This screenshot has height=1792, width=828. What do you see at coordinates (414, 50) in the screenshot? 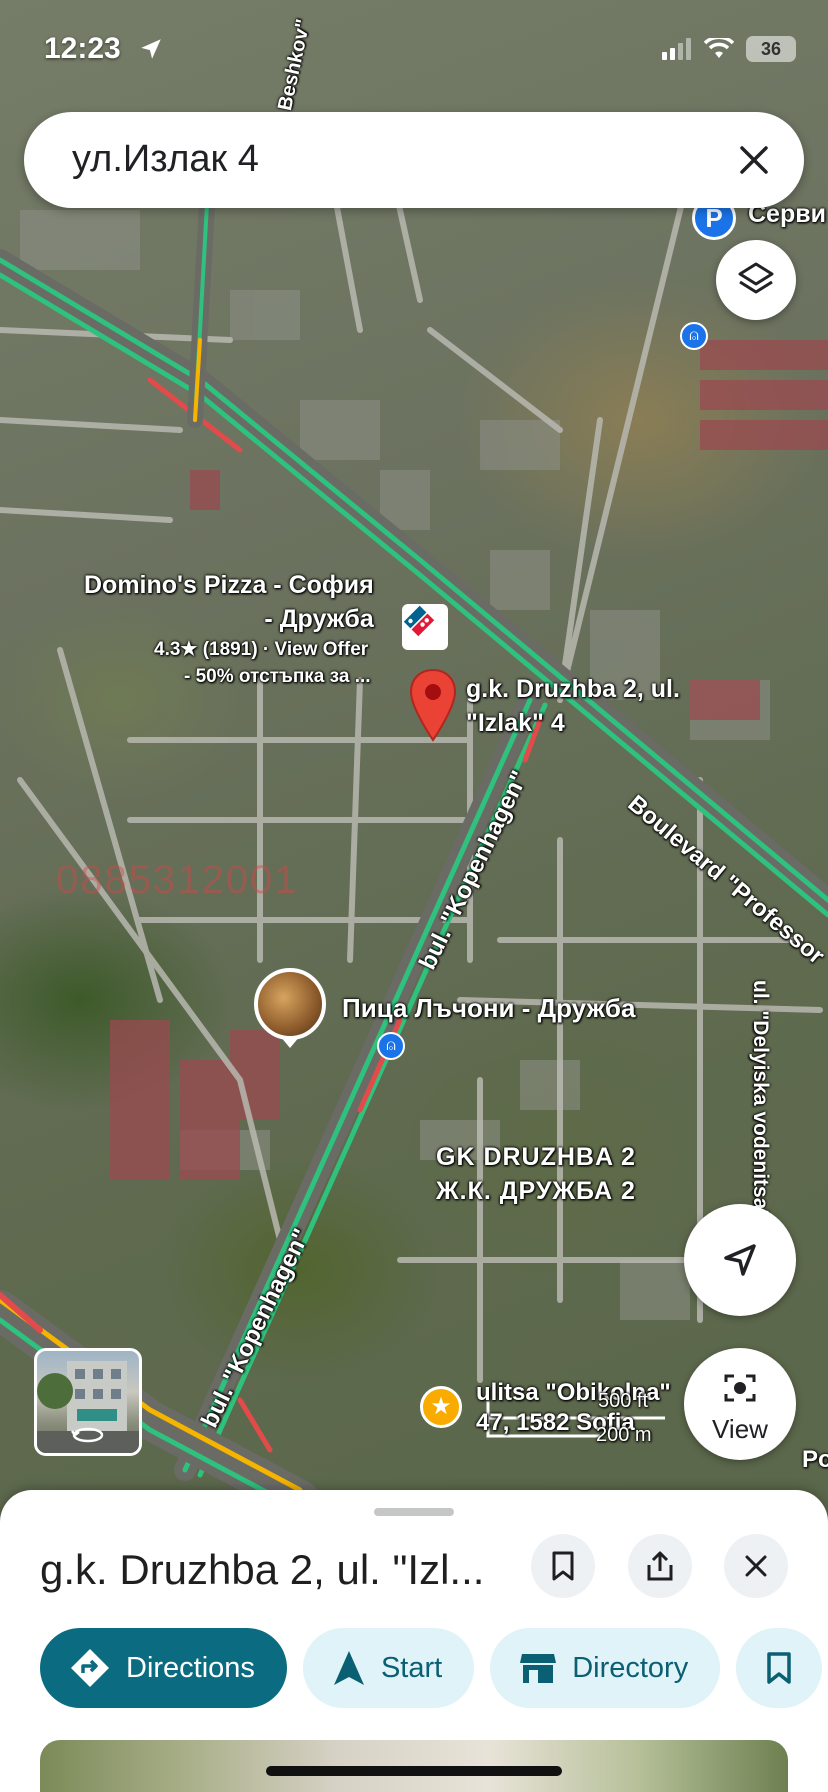
I see `status-bar: 12:23 36` at bounding box center [414, 50].